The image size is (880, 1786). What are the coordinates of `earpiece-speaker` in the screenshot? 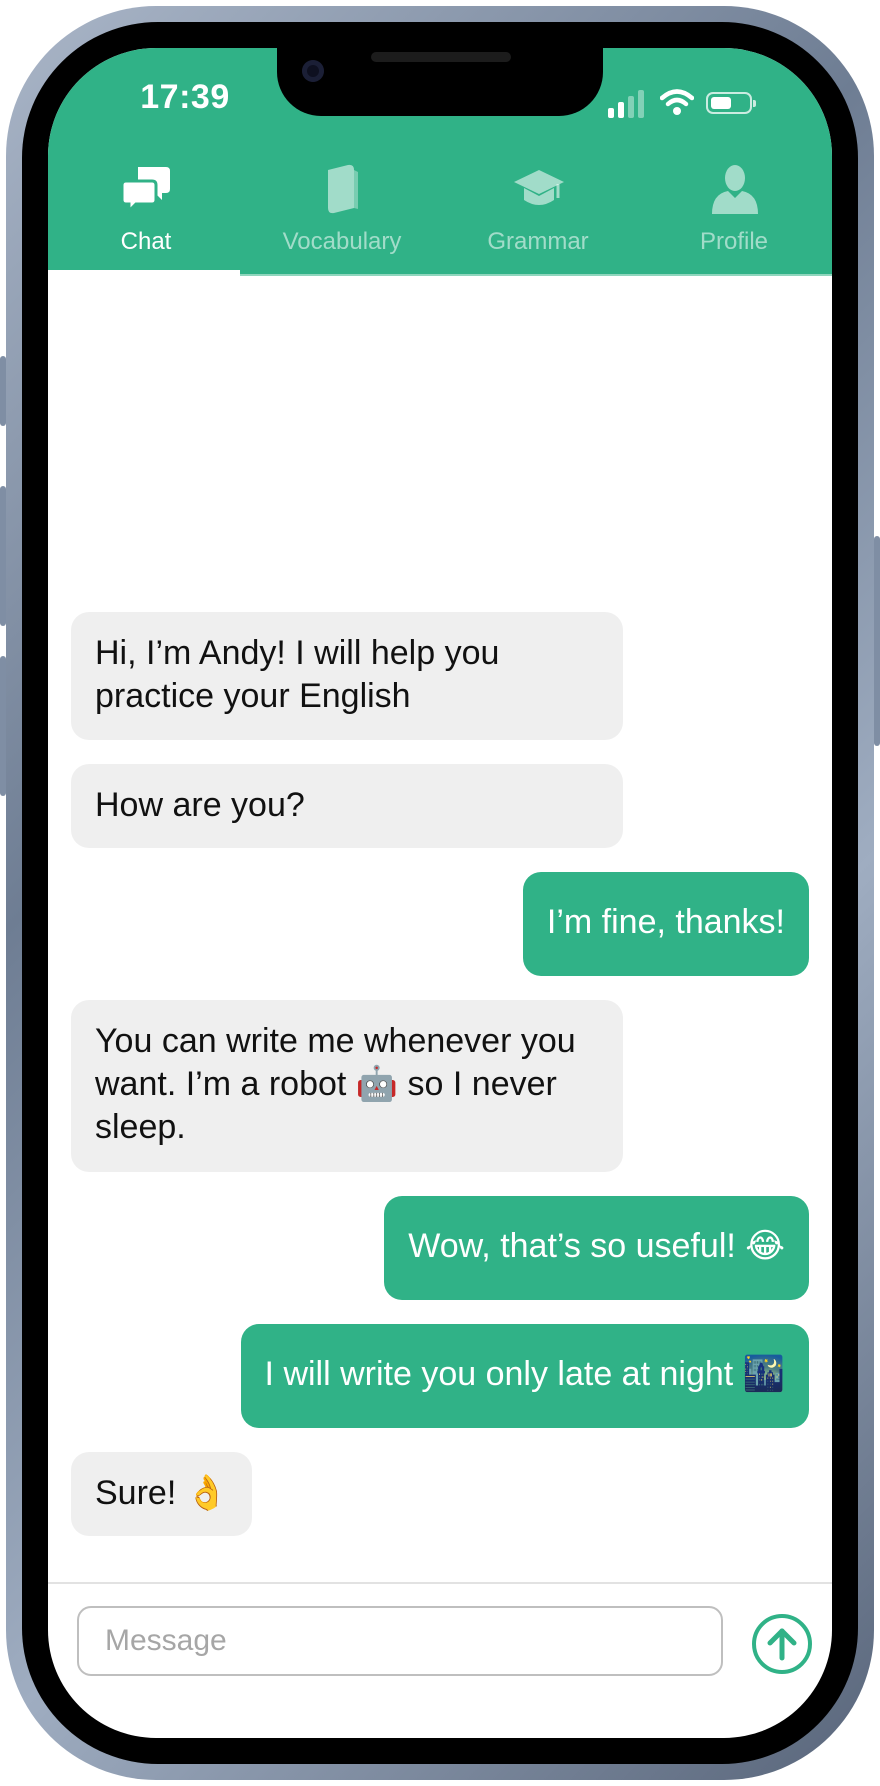 It's located at (441, 57).